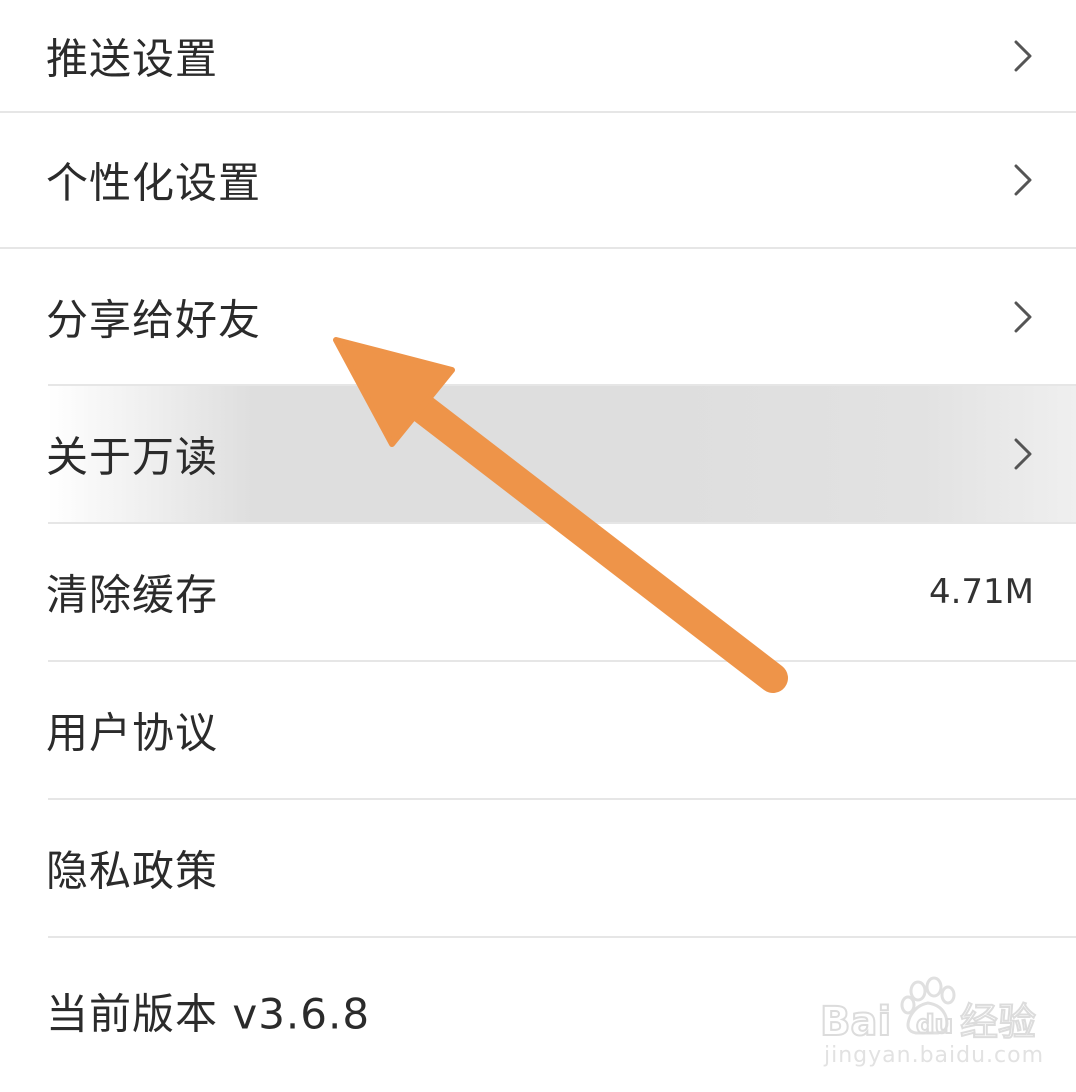 This screenshot has width=1076, height=1092. I want to click on settings-item-label: 用户协议, so click(132, 733).